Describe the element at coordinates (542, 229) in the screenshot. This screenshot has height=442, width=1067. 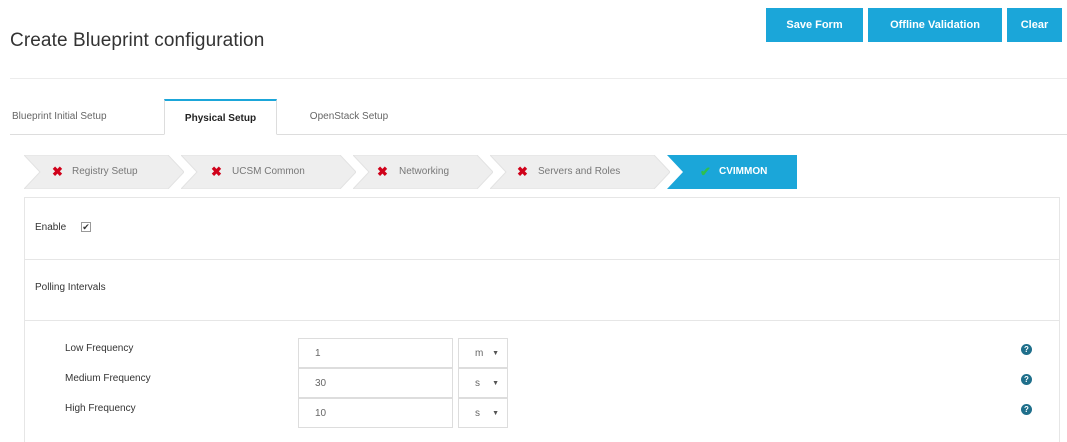
I see `enable-row: Enable ✔` at that location.